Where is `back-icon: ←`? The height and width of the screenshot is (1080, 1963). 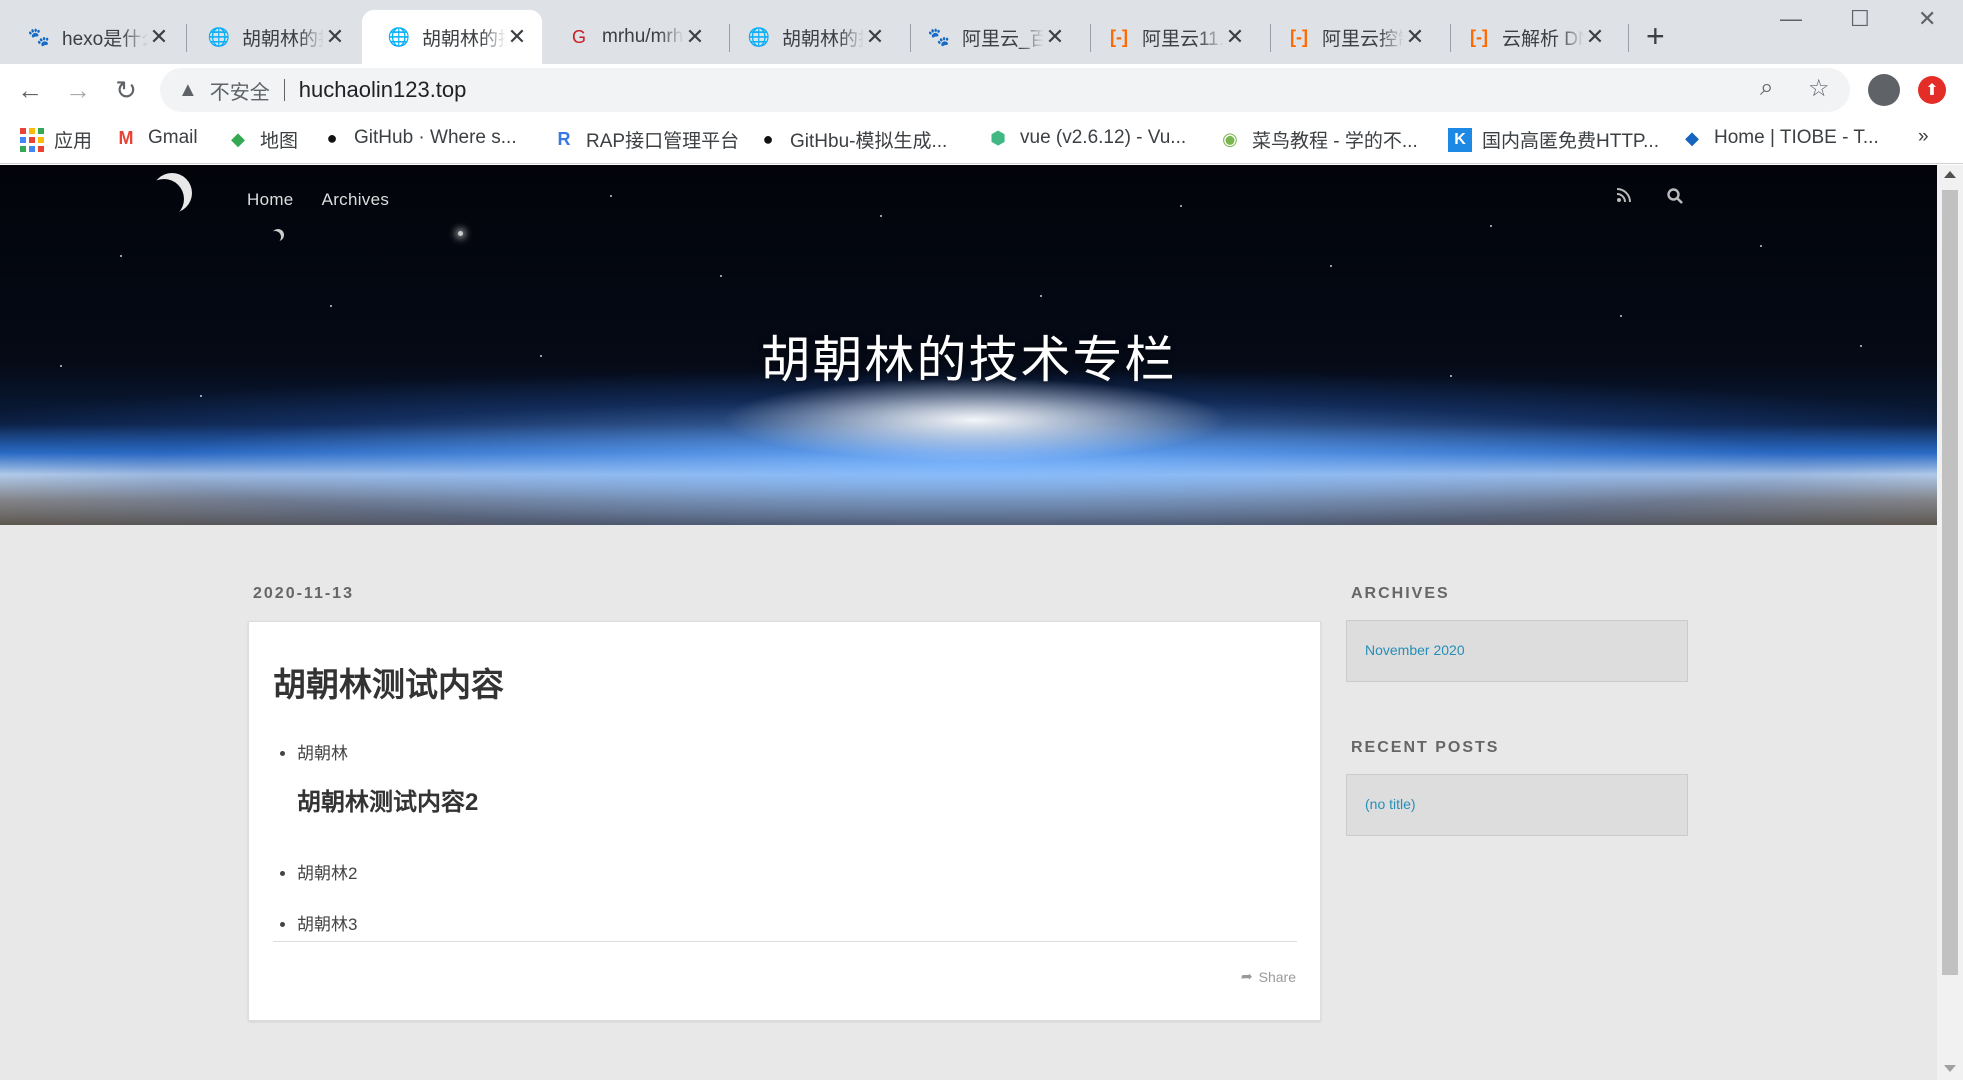 back-icon: ← is located at coordinates (30, 90).